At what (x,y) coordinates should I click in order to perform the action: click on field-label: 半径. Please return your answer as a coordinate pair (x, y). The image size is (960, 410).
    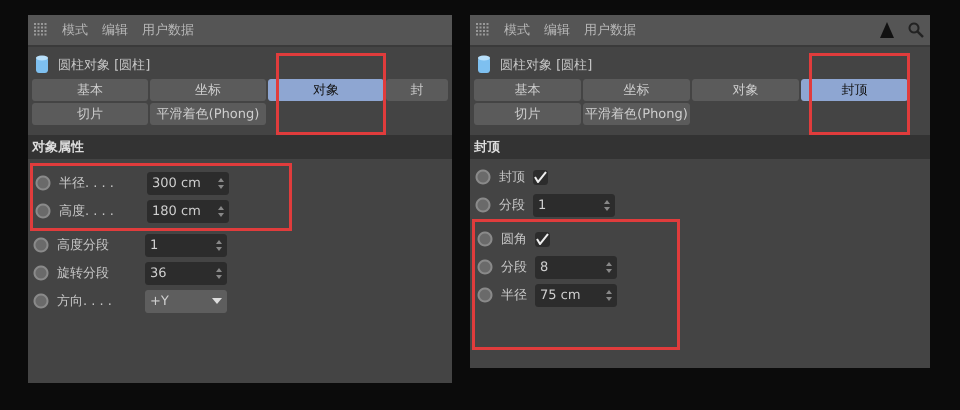
    Looking at the image, I should click on (514, 295).